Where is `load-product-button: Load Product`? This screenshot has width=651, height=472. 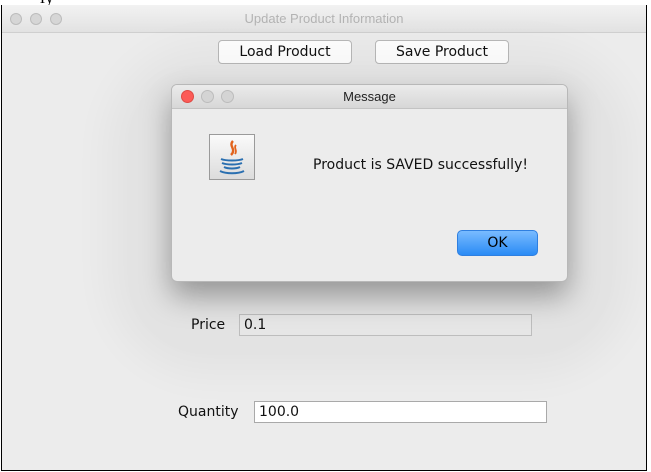
load-product-button: Load Product is located at coordinates (285, 52).